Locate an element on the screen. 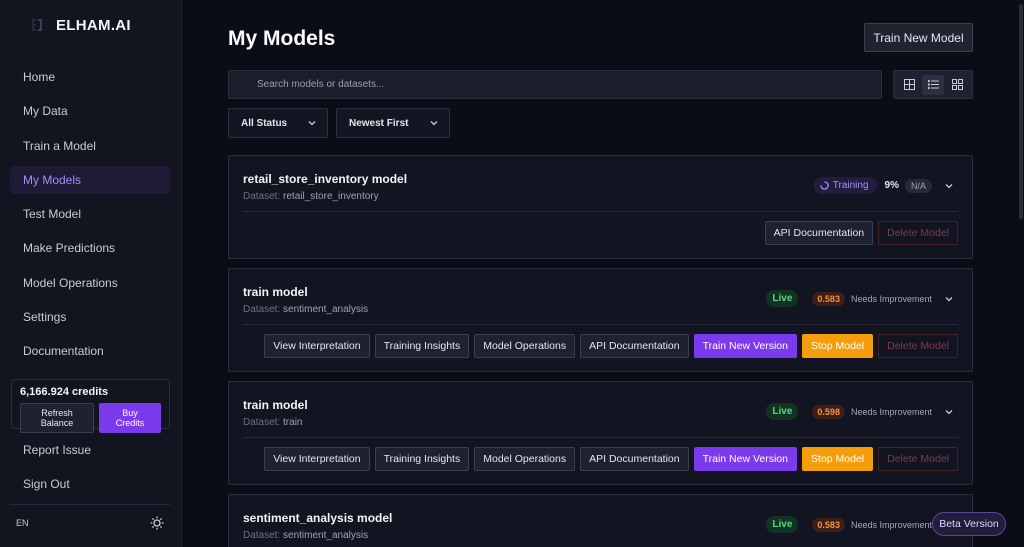 Image resolution: width=1024 pixels, height=547 pixels. sidebar-item-train-a-model: Train a Model is located at coordinates (90, 146).